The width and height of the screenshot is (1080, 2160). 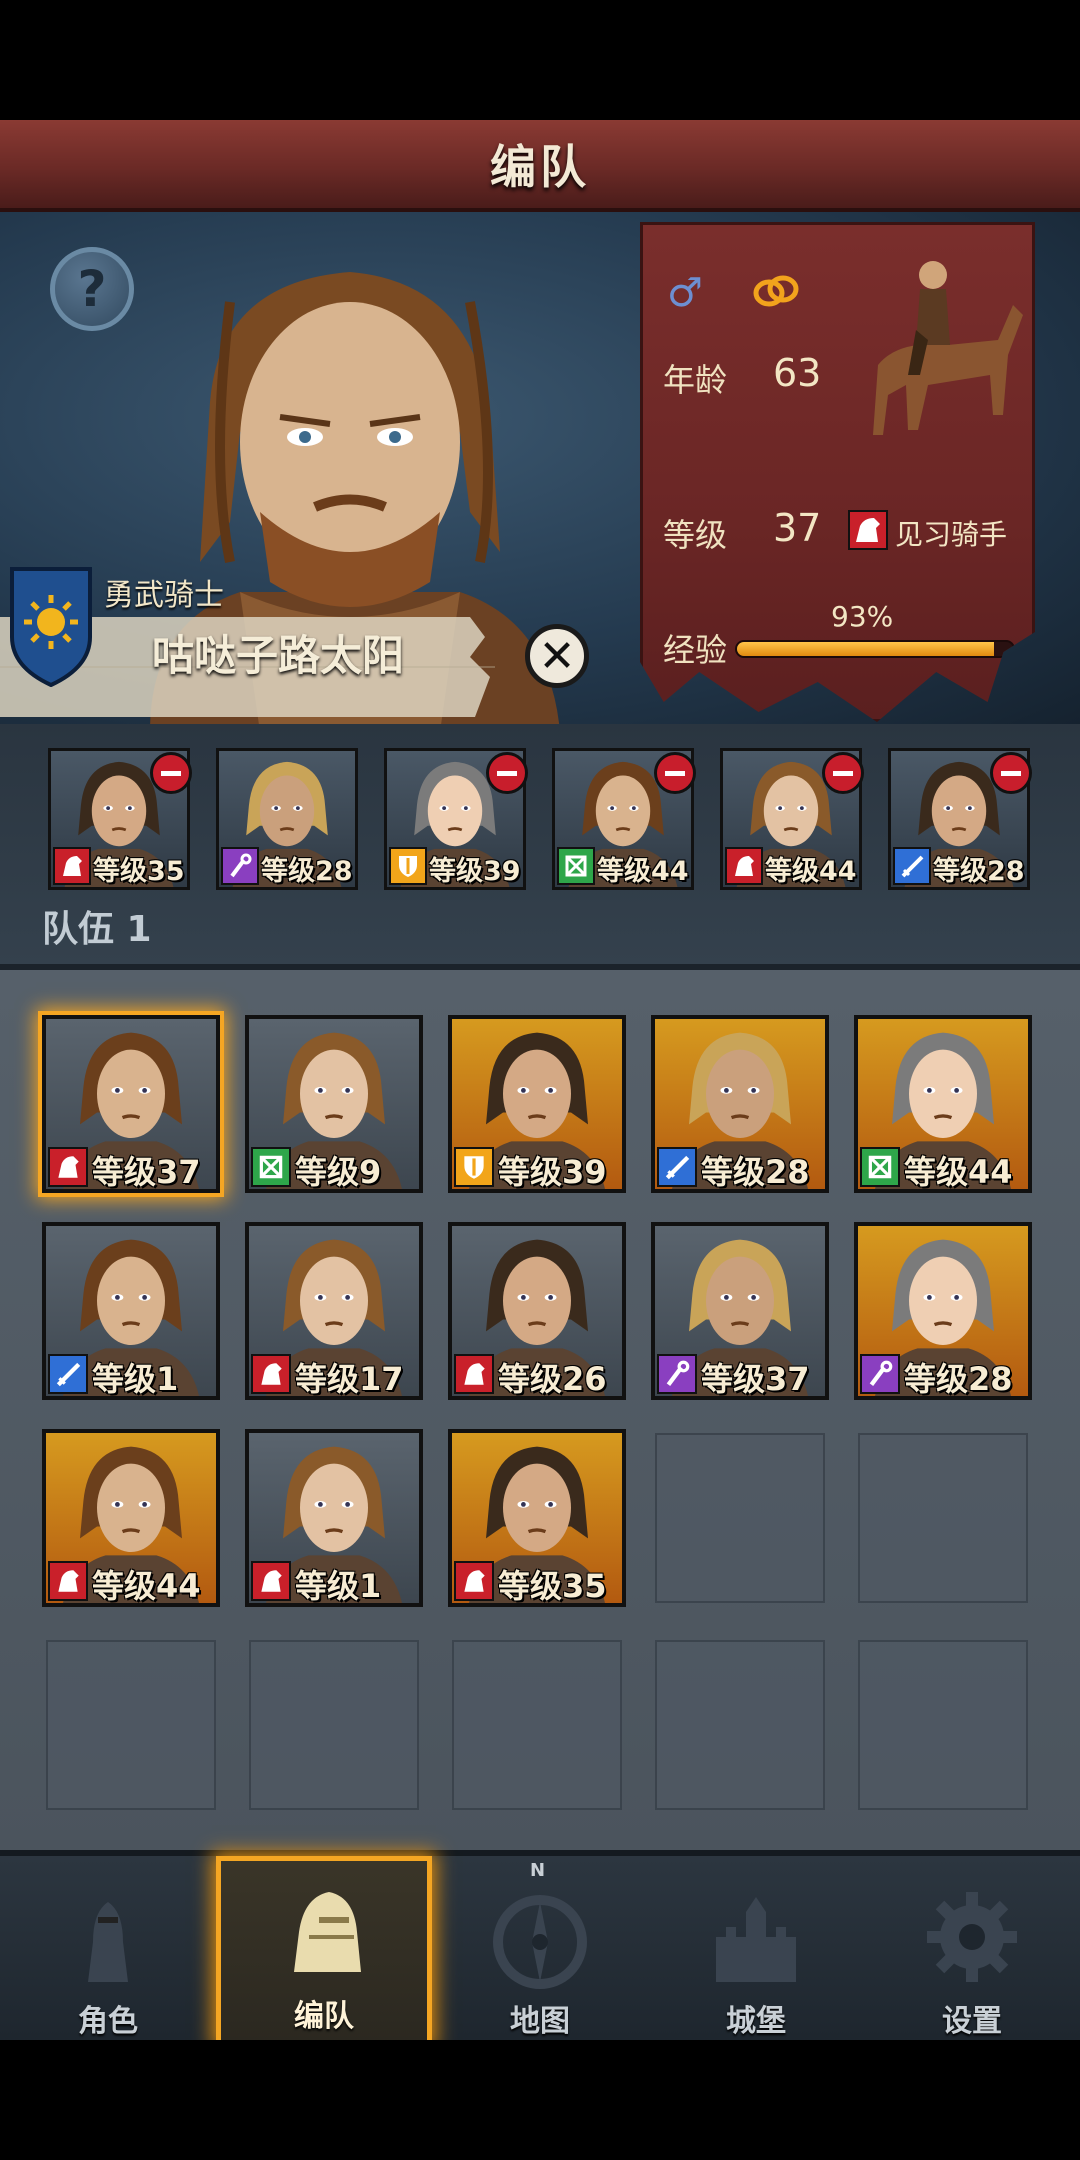 I want to click on class-name: 见习骑手, so click(x=951, y=534).